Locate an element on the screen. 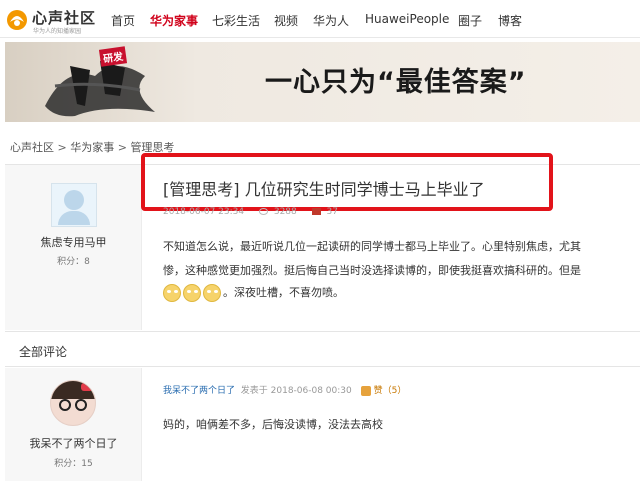 The height and width of the screenshot is (481, 640). post-views: 3288 is located at coordinates (285, 212).